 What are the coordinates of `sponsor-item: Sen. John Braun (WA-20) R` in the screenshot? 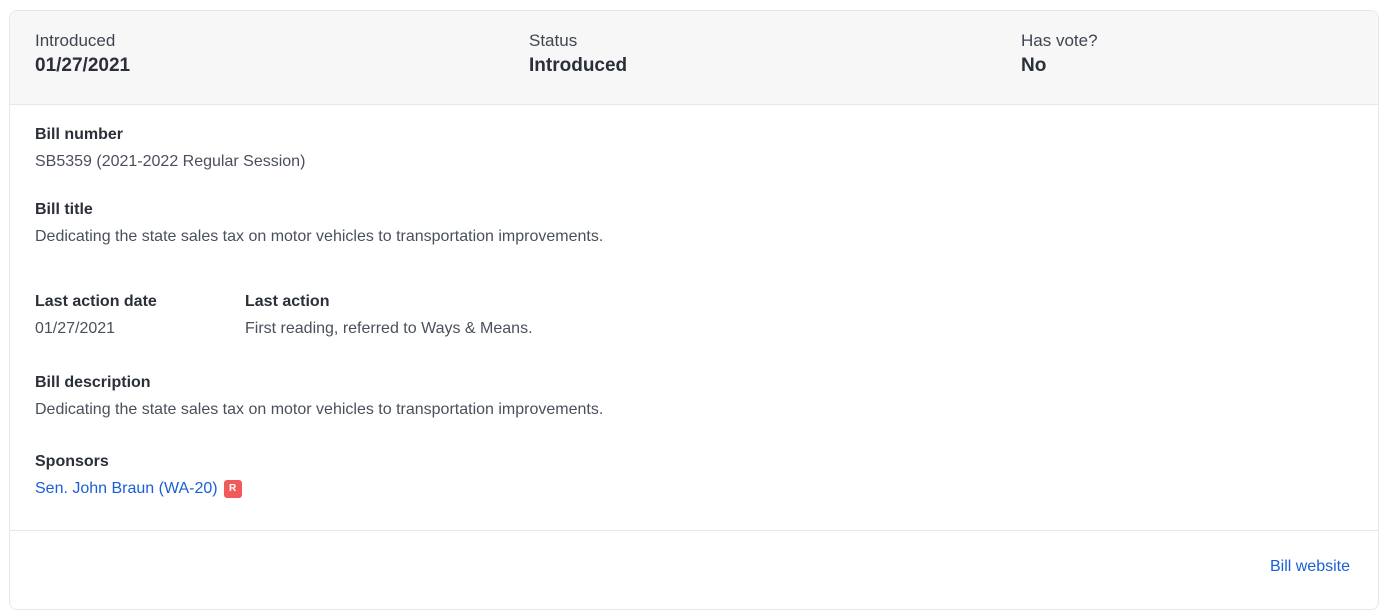 It's located at (138, 489).